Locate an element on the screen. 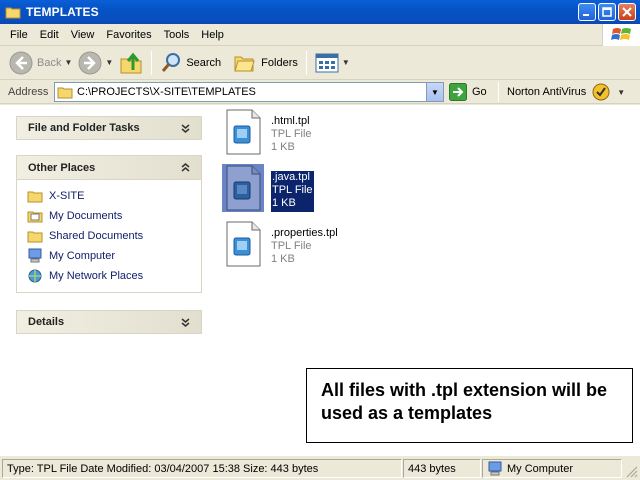 The width and height of the screenshot is (640, 480). file-folder-tasks-panel: File and Folder Tasks is located at coordinates (109, 128).